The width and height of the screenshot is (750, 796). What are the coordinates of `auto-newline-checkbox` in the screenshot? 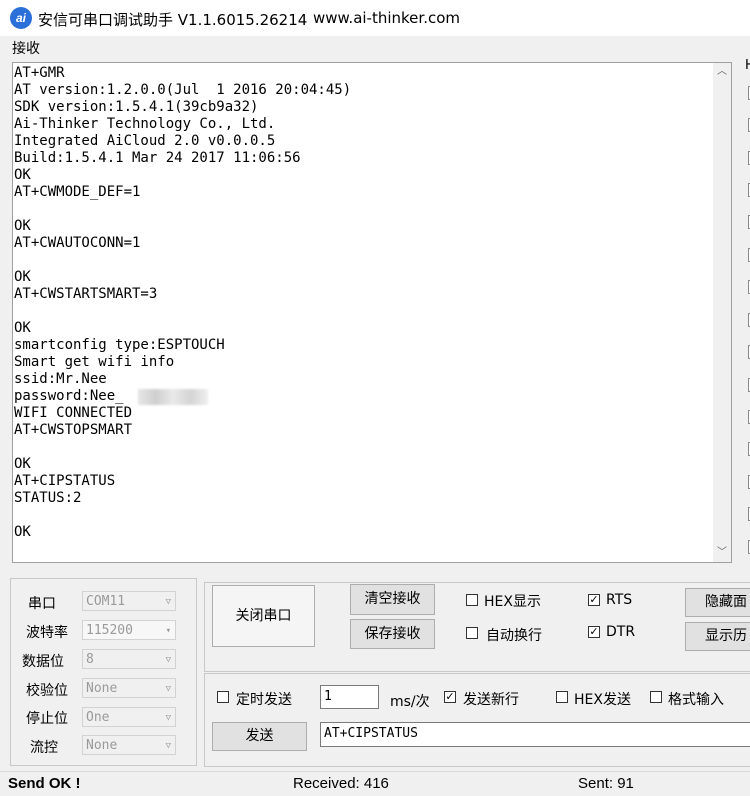 It's located at (472, 633).